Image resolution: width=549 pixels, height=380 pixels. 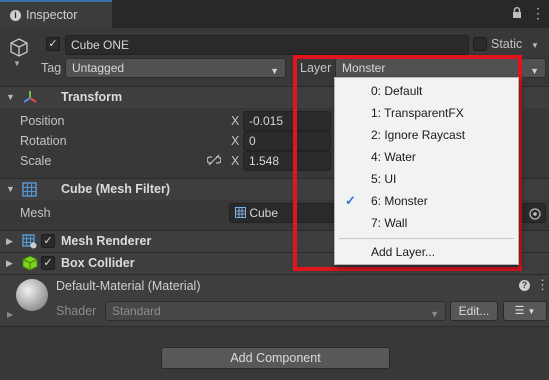 What do you see at coordinates (48, 263) in the screenshot?
I see `box-collider-enabled-checkbox: ✓` at bounding box center [48, 263].